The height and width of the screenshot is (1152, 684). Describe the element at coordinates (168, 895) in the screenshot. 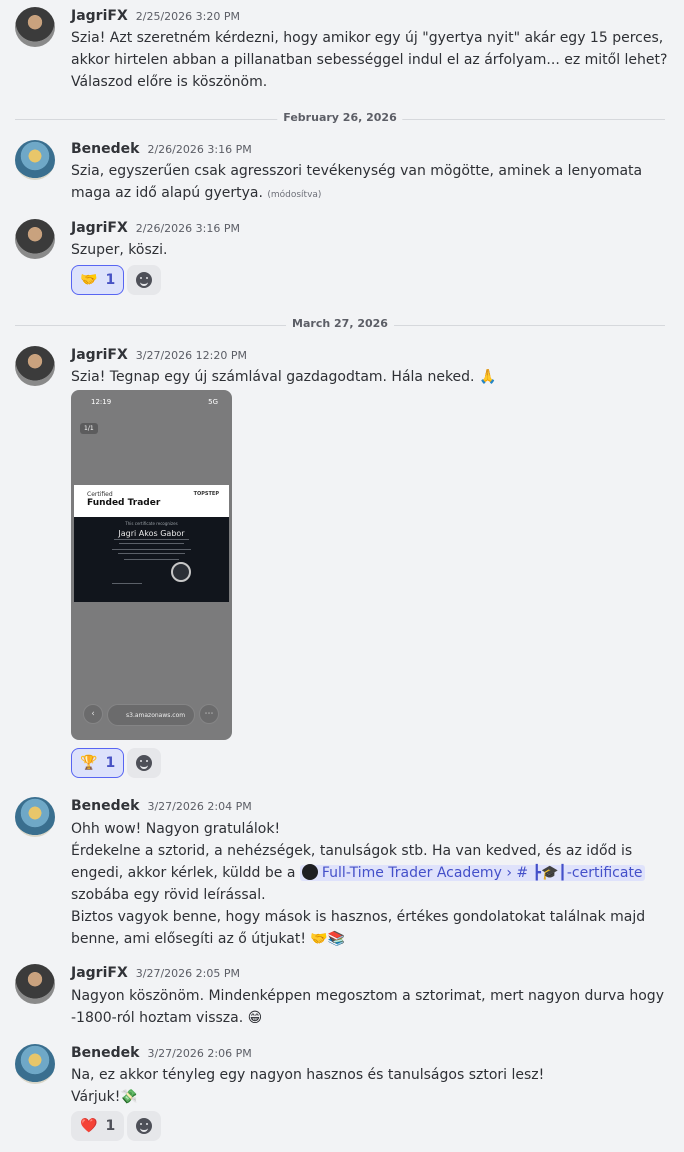

I see `text-line: szobába egy rövid leírással.` at that location.